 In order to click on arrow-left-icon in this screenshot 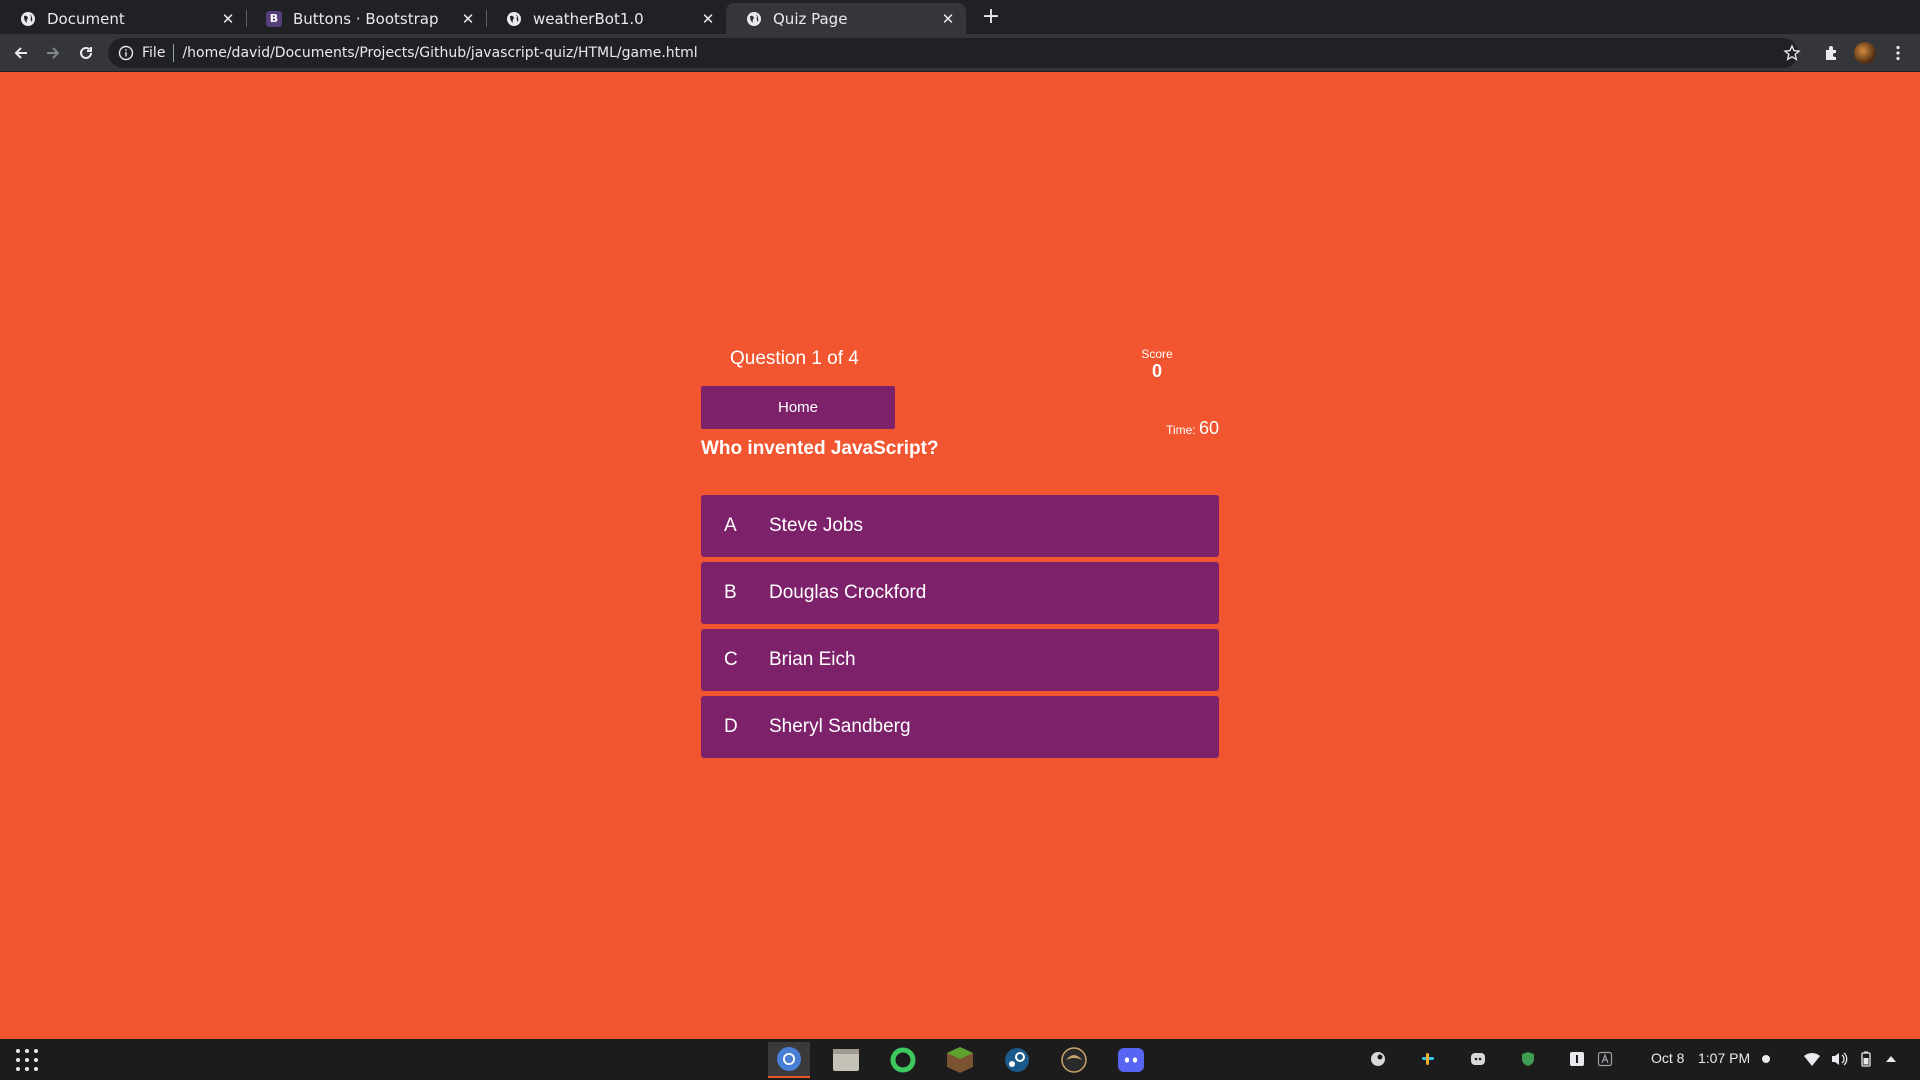, I will do `click(20, 53)`.